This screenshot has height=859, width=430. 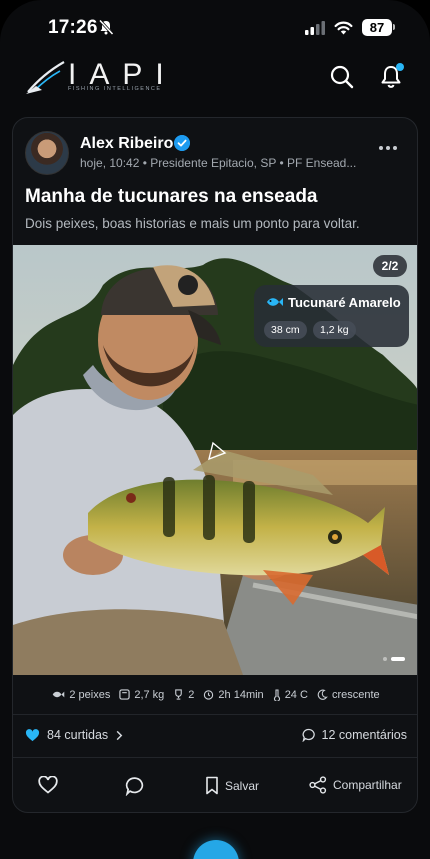 What do you see at coordinates (182, 143) in the screenshot?
I see `verified-badge-icon` at bounding box center [182, 143].